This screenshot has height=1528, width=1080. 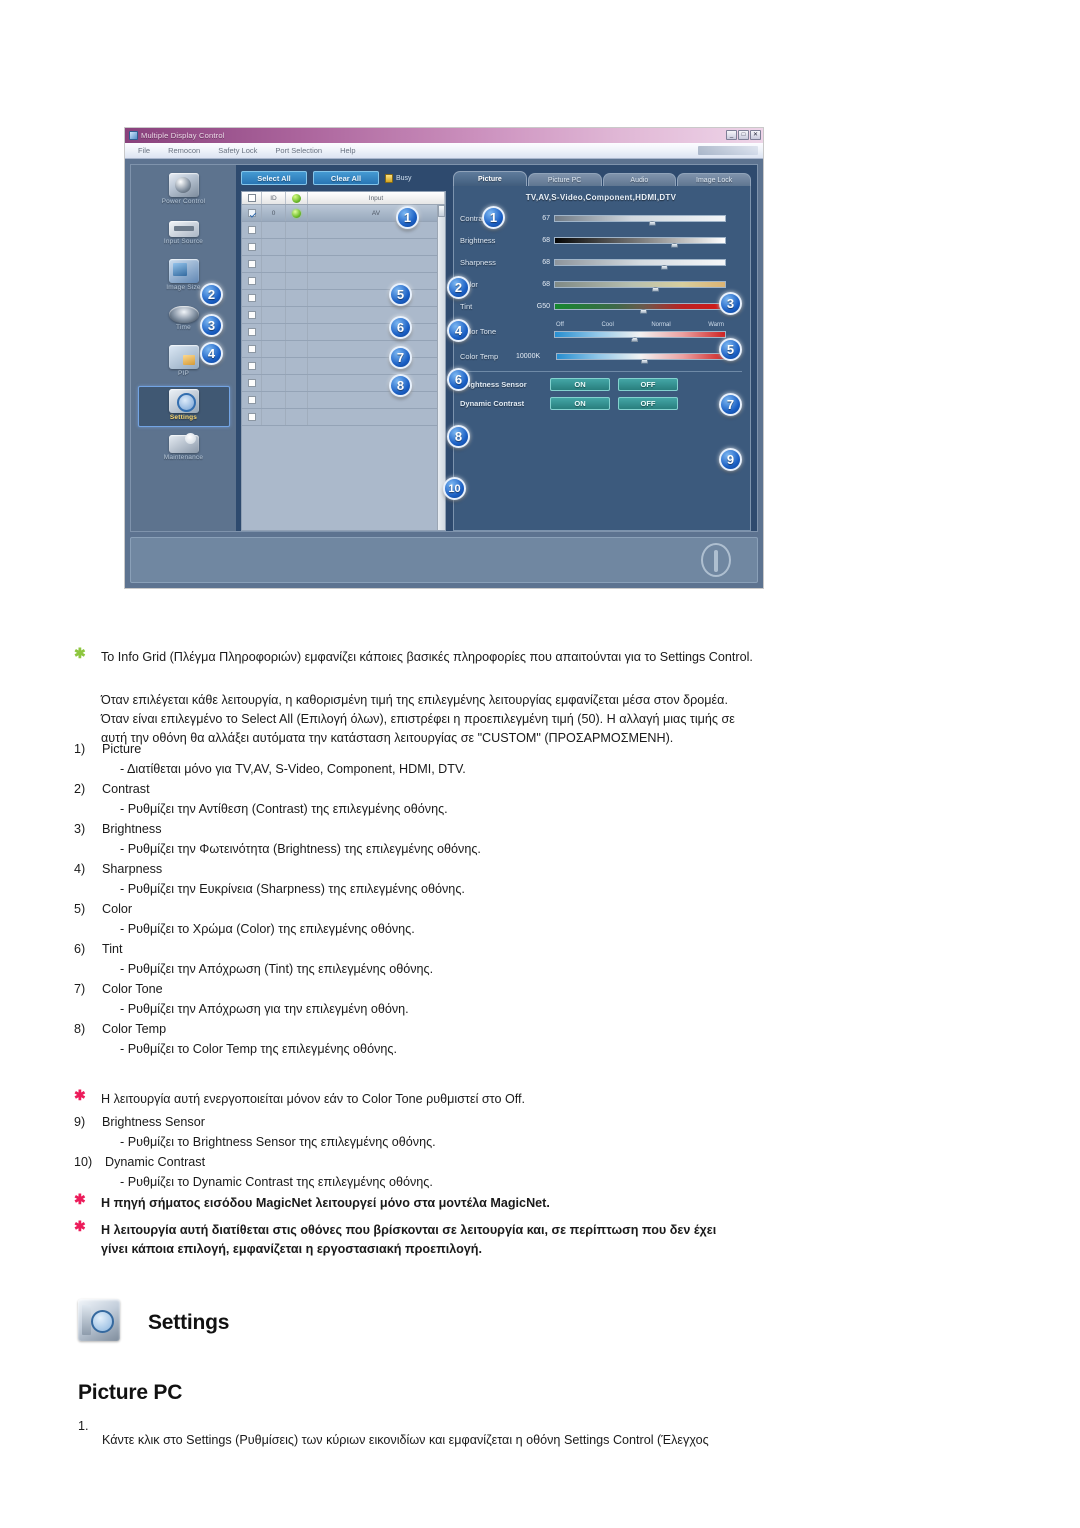 I want to click on window-controls: _ □ ✕, so click(x=743, y=135).